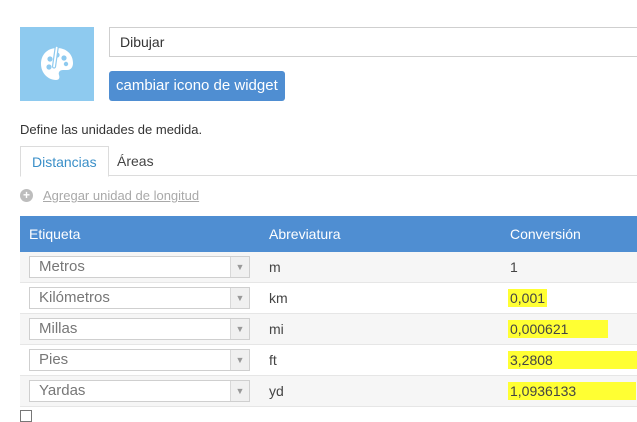 This screenshot has height=422, width=637. What do you see at coordinates (26, 416) in the screenshot?
I see `option-checkbox` at bounding box center [26, 416].